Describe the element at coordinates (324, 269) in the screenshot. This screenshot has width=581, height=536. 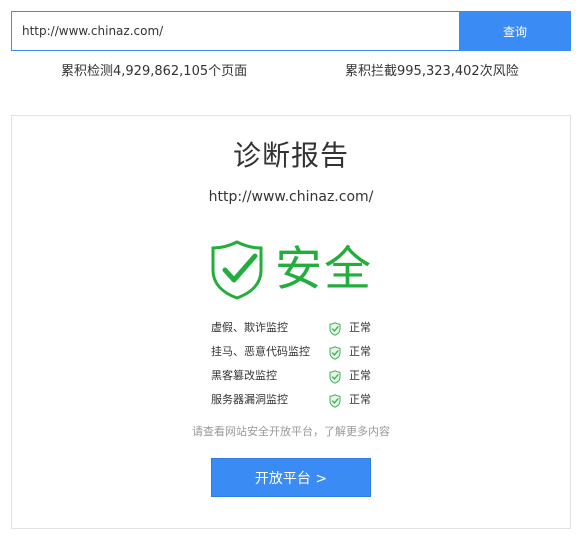
I see `verdict-text: 安全` at that location.